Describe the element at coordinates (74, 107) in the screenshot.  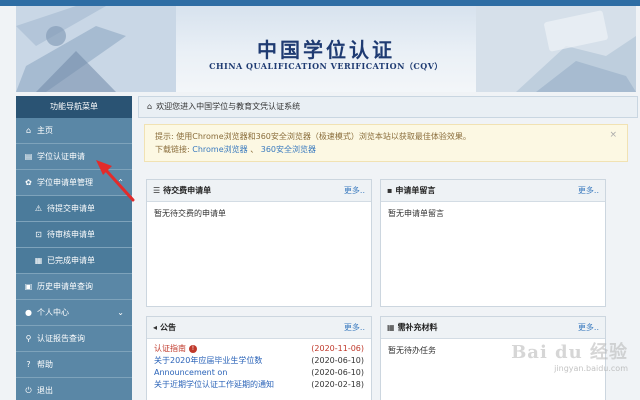
I see `sidebar-header: 功能导航菜单` at that location.